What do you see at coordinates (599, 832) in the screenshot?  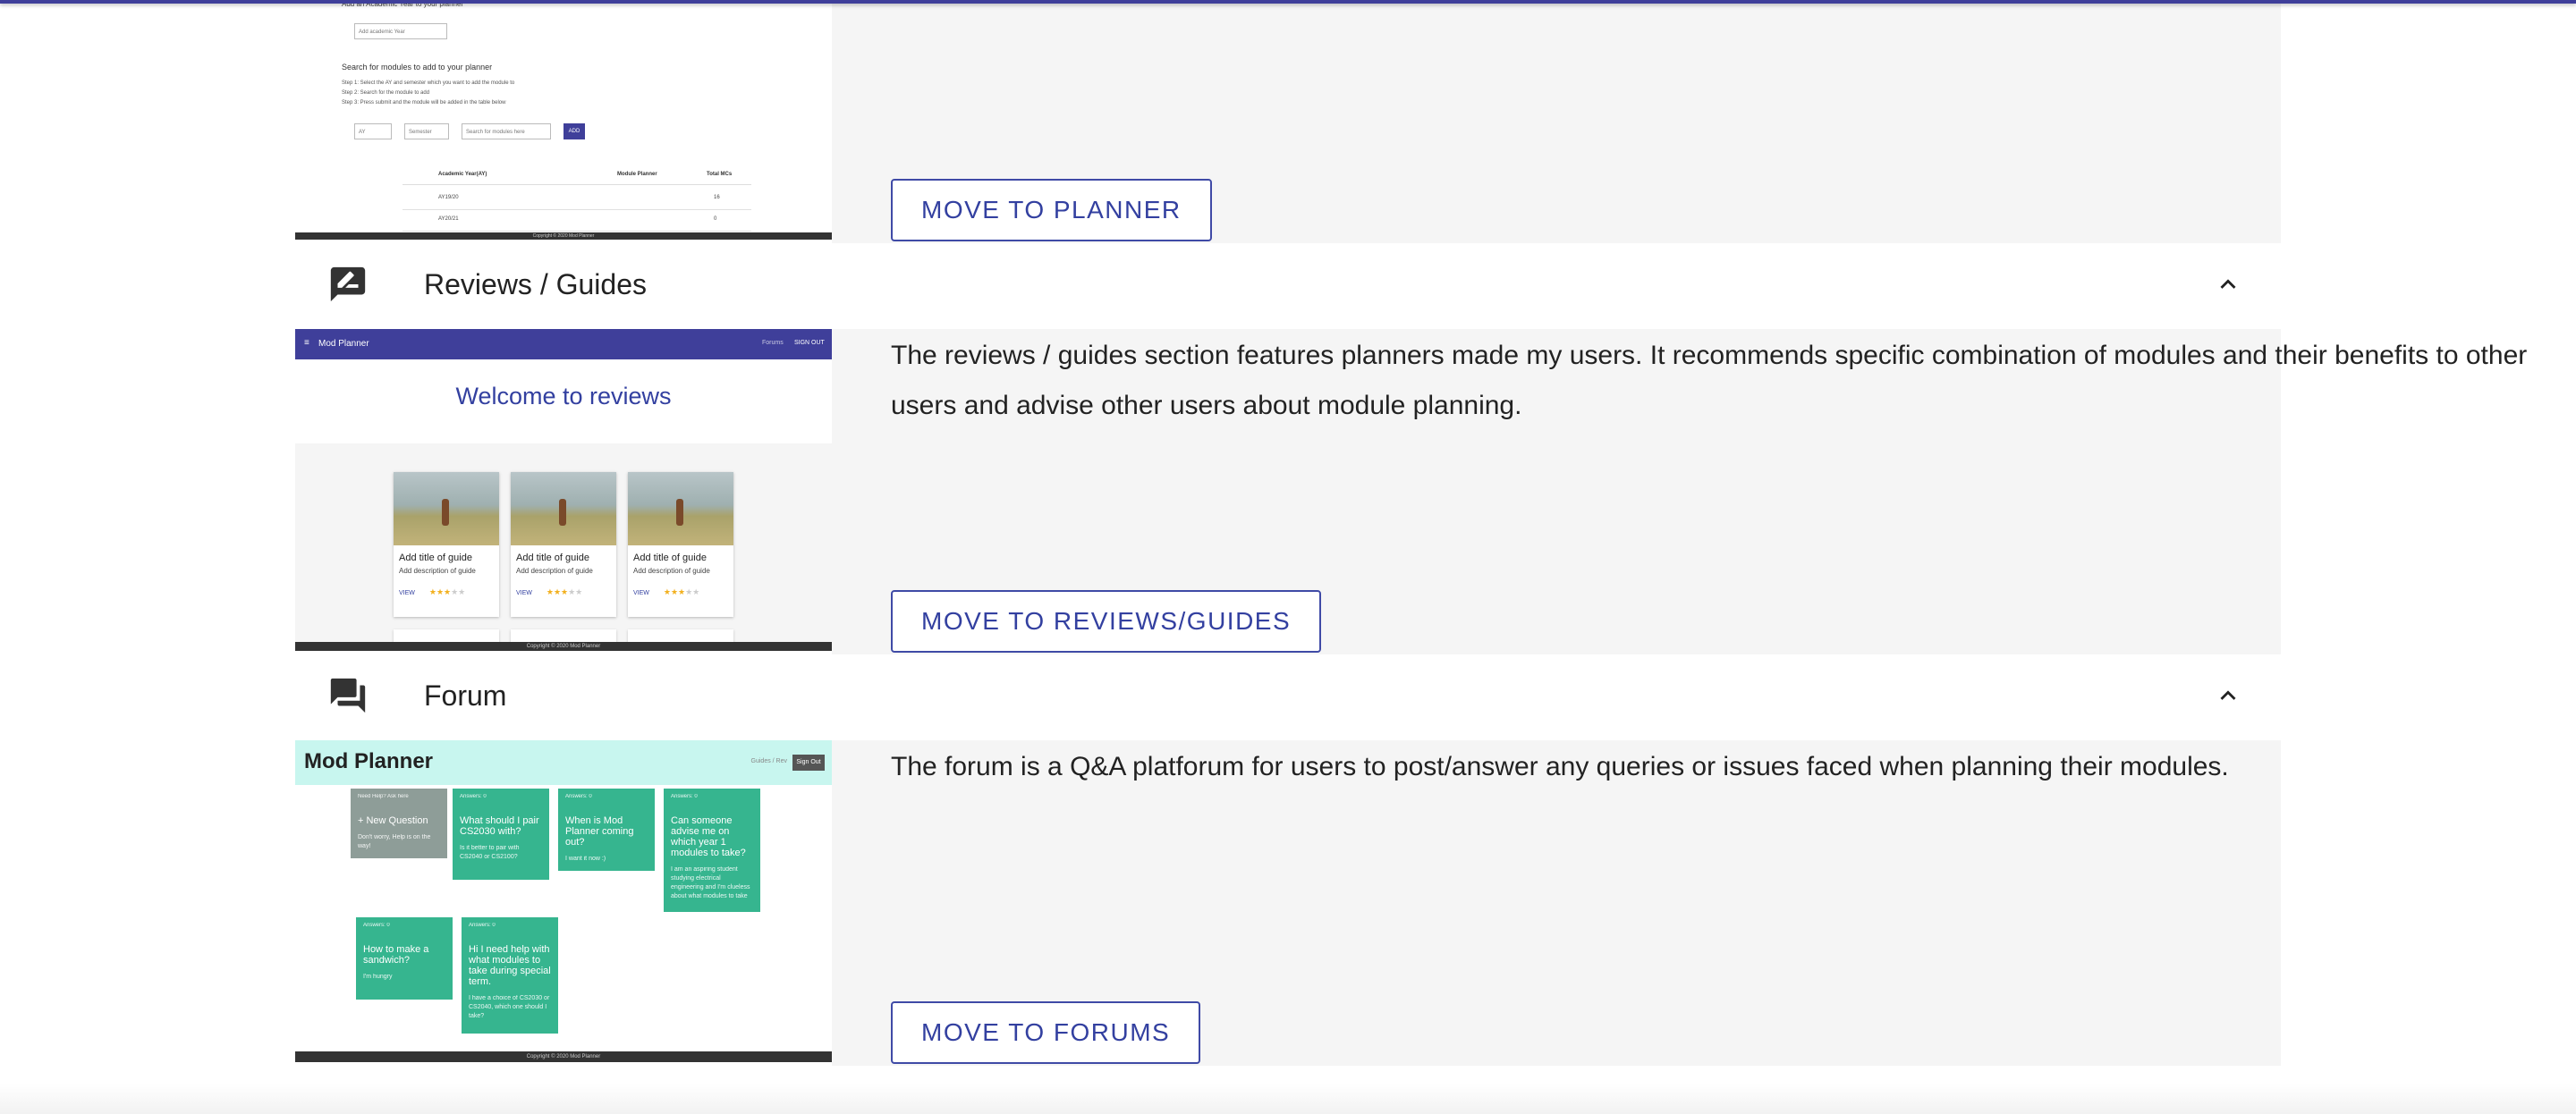 I see `post-title: When is Mod Planner coming out?` at bounding box center [599, 832].